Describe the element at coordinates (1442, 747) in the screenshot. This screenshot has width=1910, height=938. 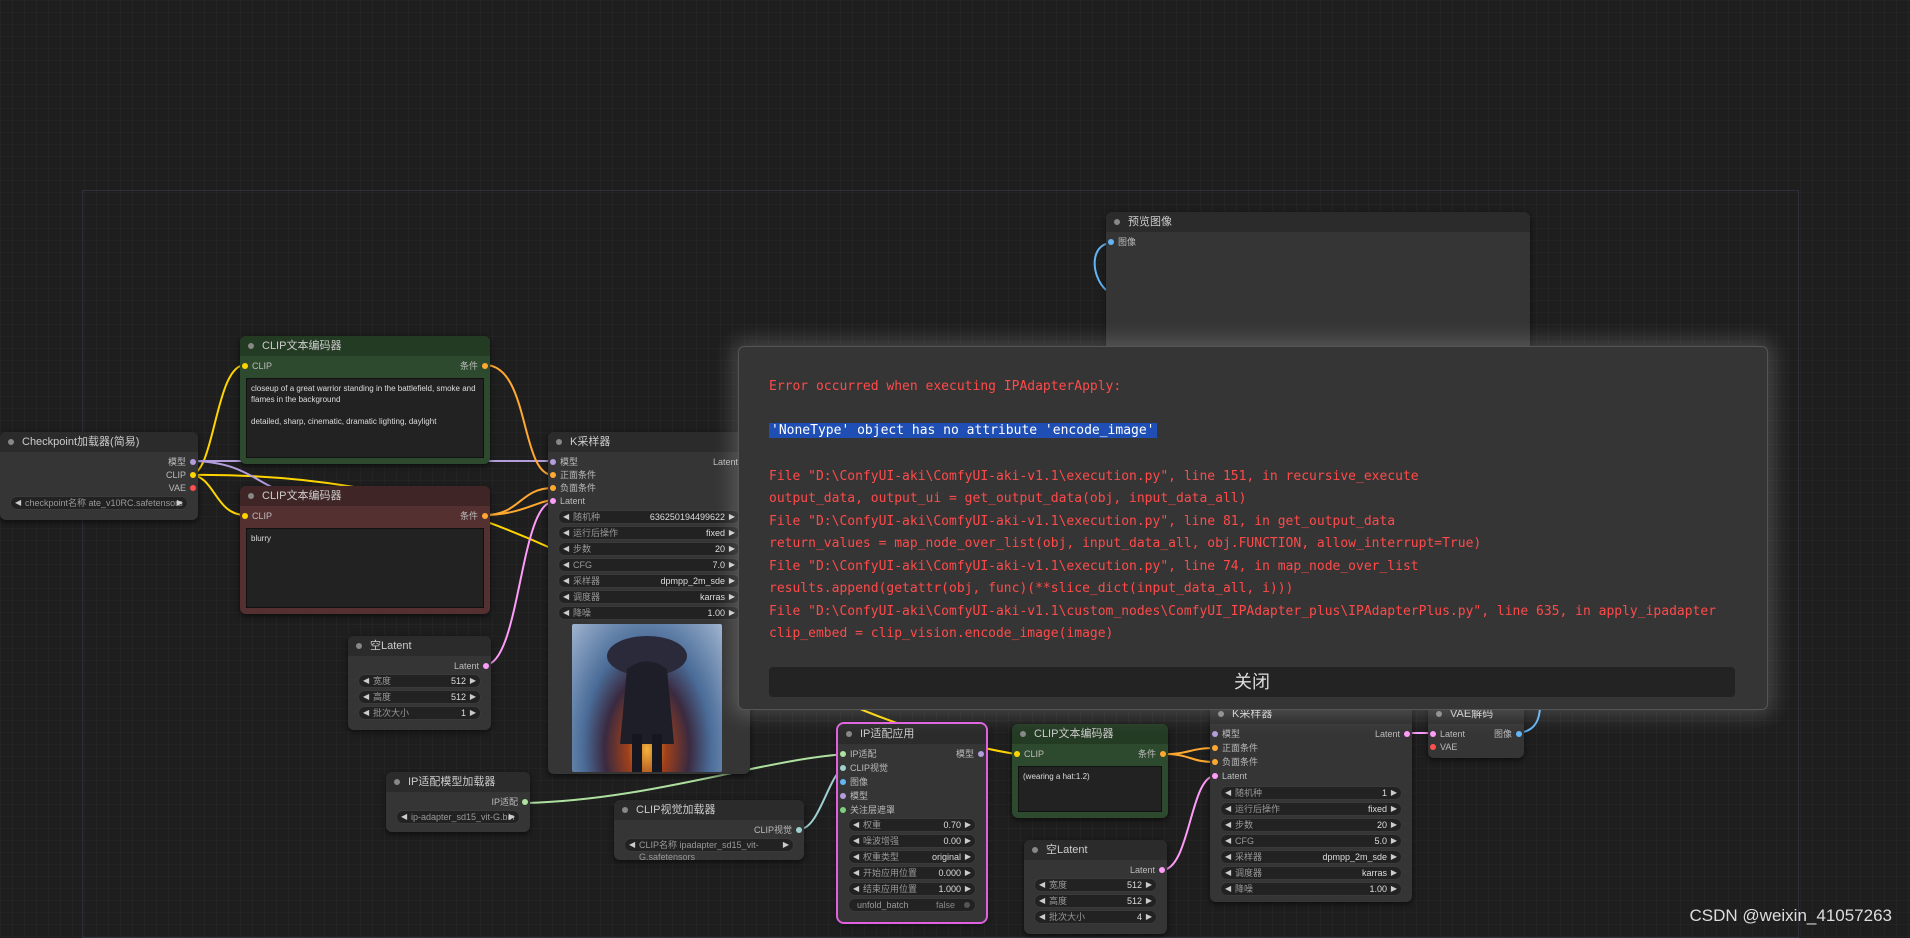
I see `input-vae: VAE` at that location.